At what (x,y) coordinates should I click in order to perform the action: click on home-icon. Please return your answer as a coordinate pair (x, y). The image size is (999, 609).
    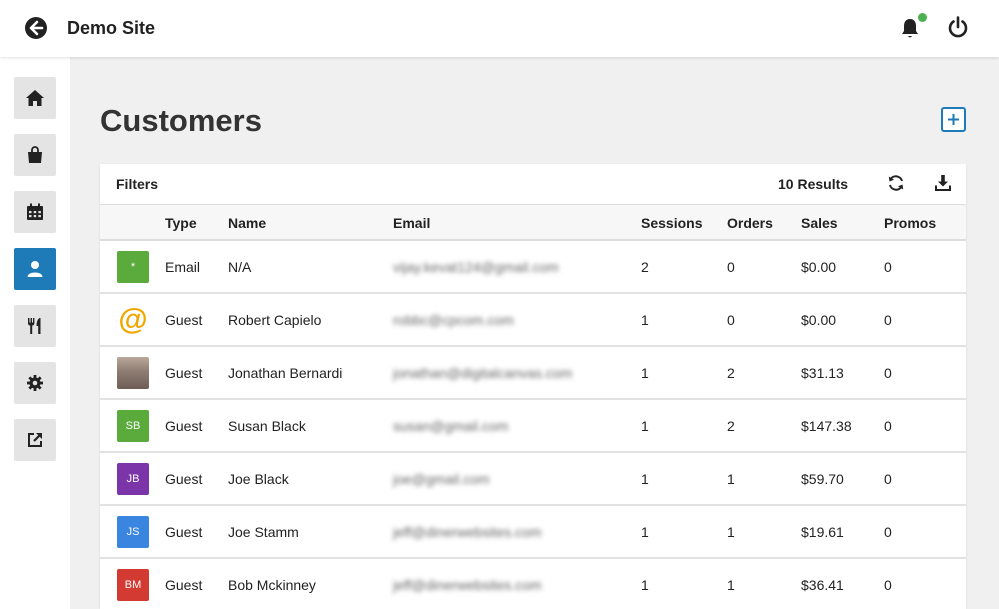
    Looking at the image, I should click on (35, 98).